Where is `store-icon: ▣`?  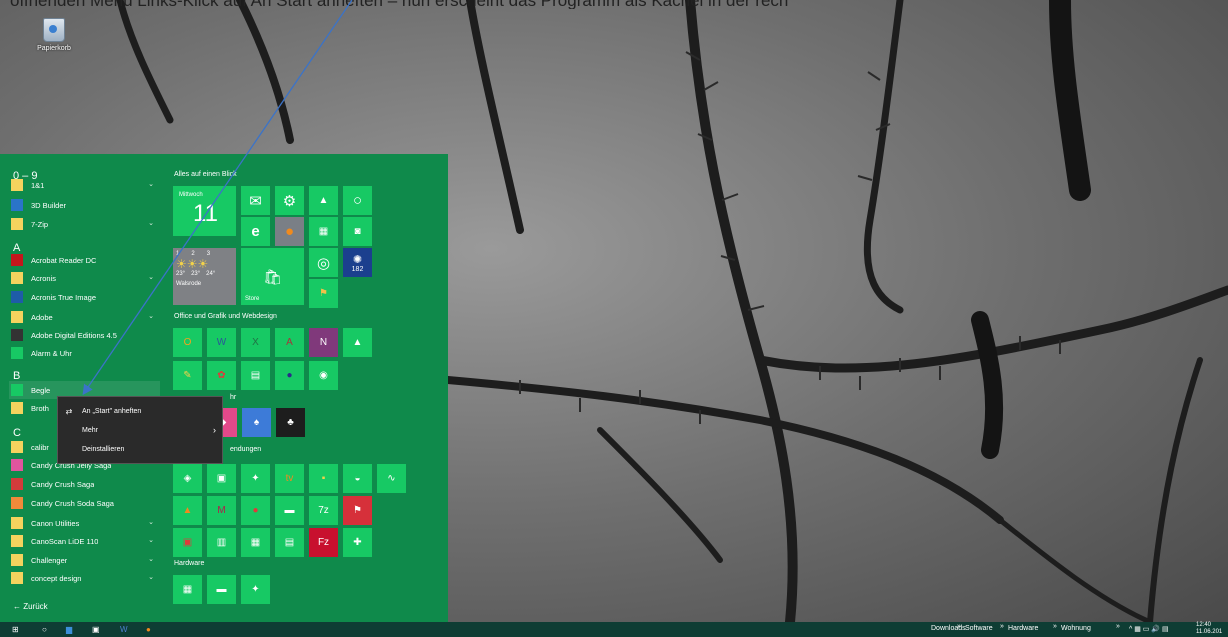
store-icon: ▣ is located at coordinates (96, 629).